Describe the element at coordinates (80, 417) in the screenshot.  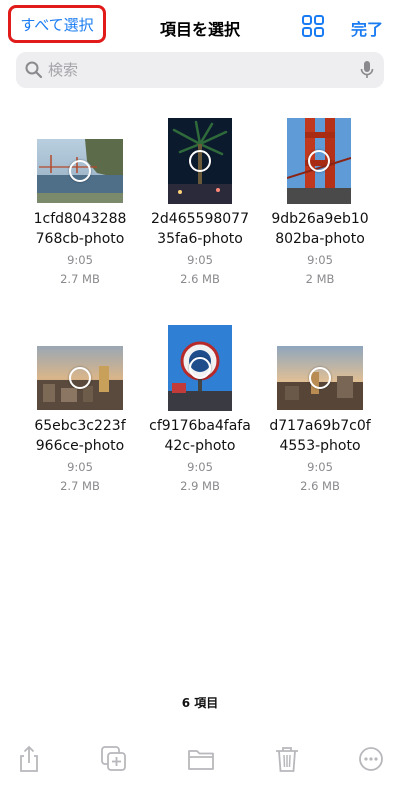
I see `file-item: 65ebc3c223f 966ce-photo 9:05 2.7 MB` at that location.